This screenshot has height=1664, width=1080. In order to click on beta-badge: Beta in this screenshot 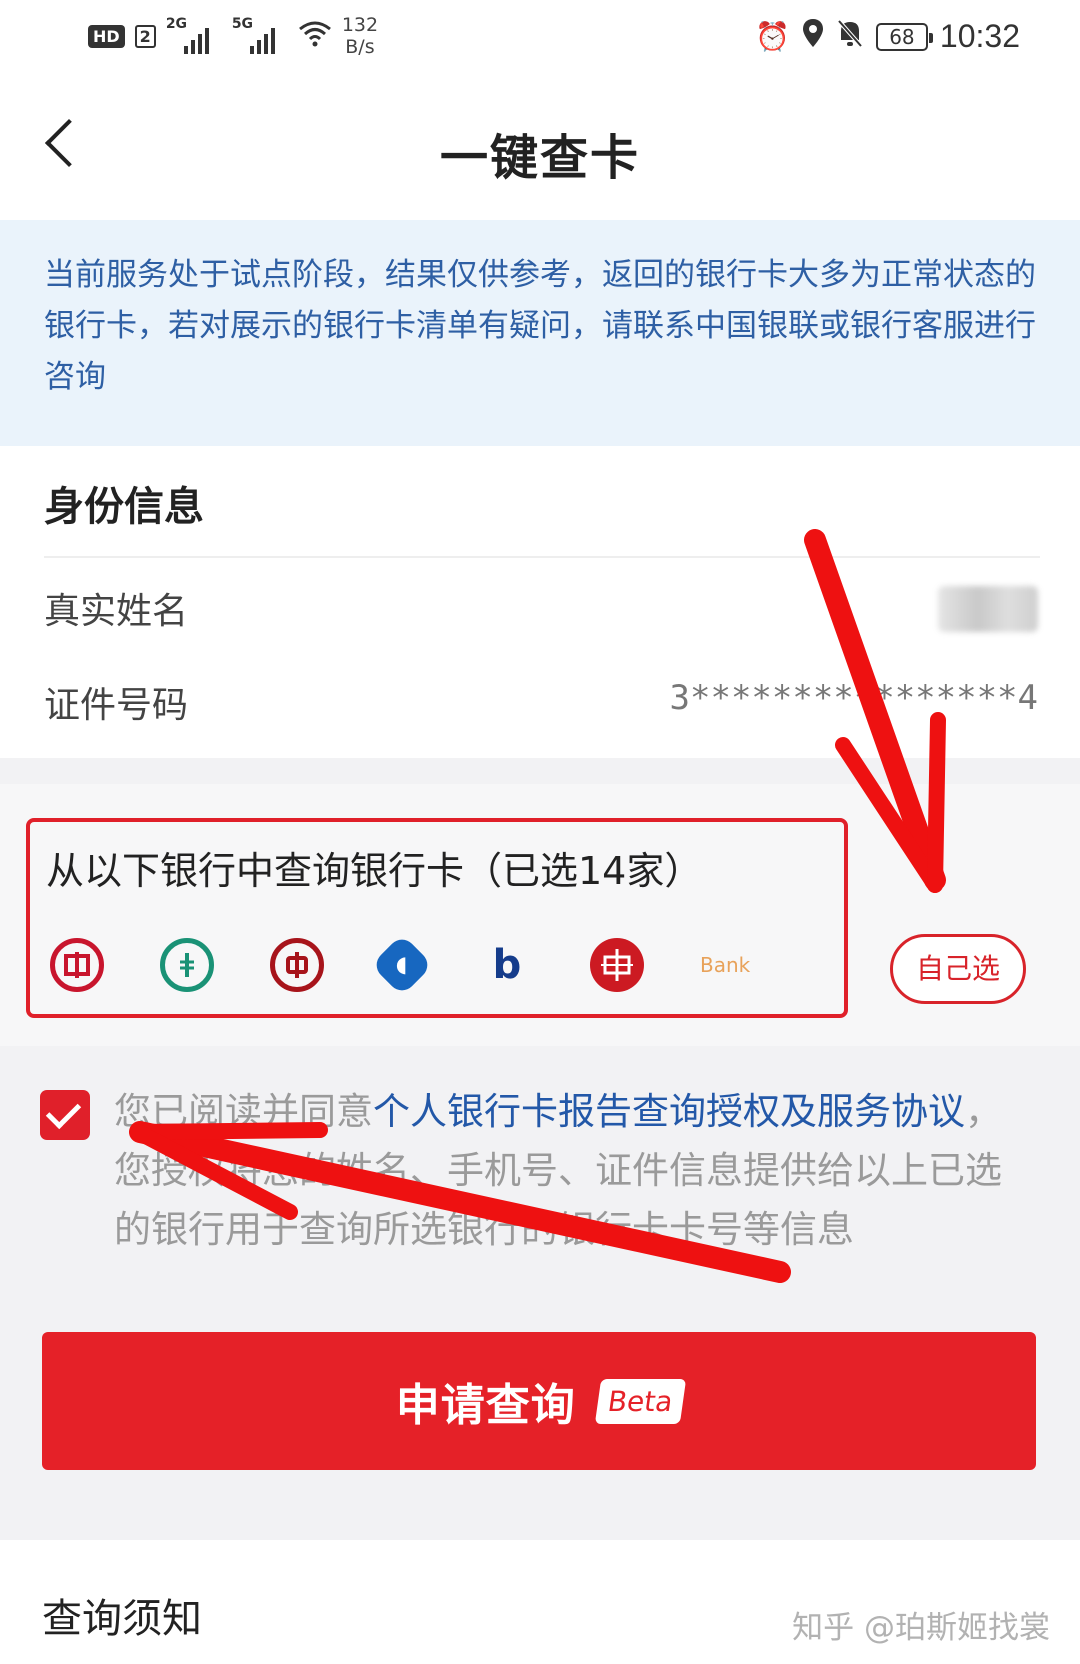, I will do `click(640, 1401)`.